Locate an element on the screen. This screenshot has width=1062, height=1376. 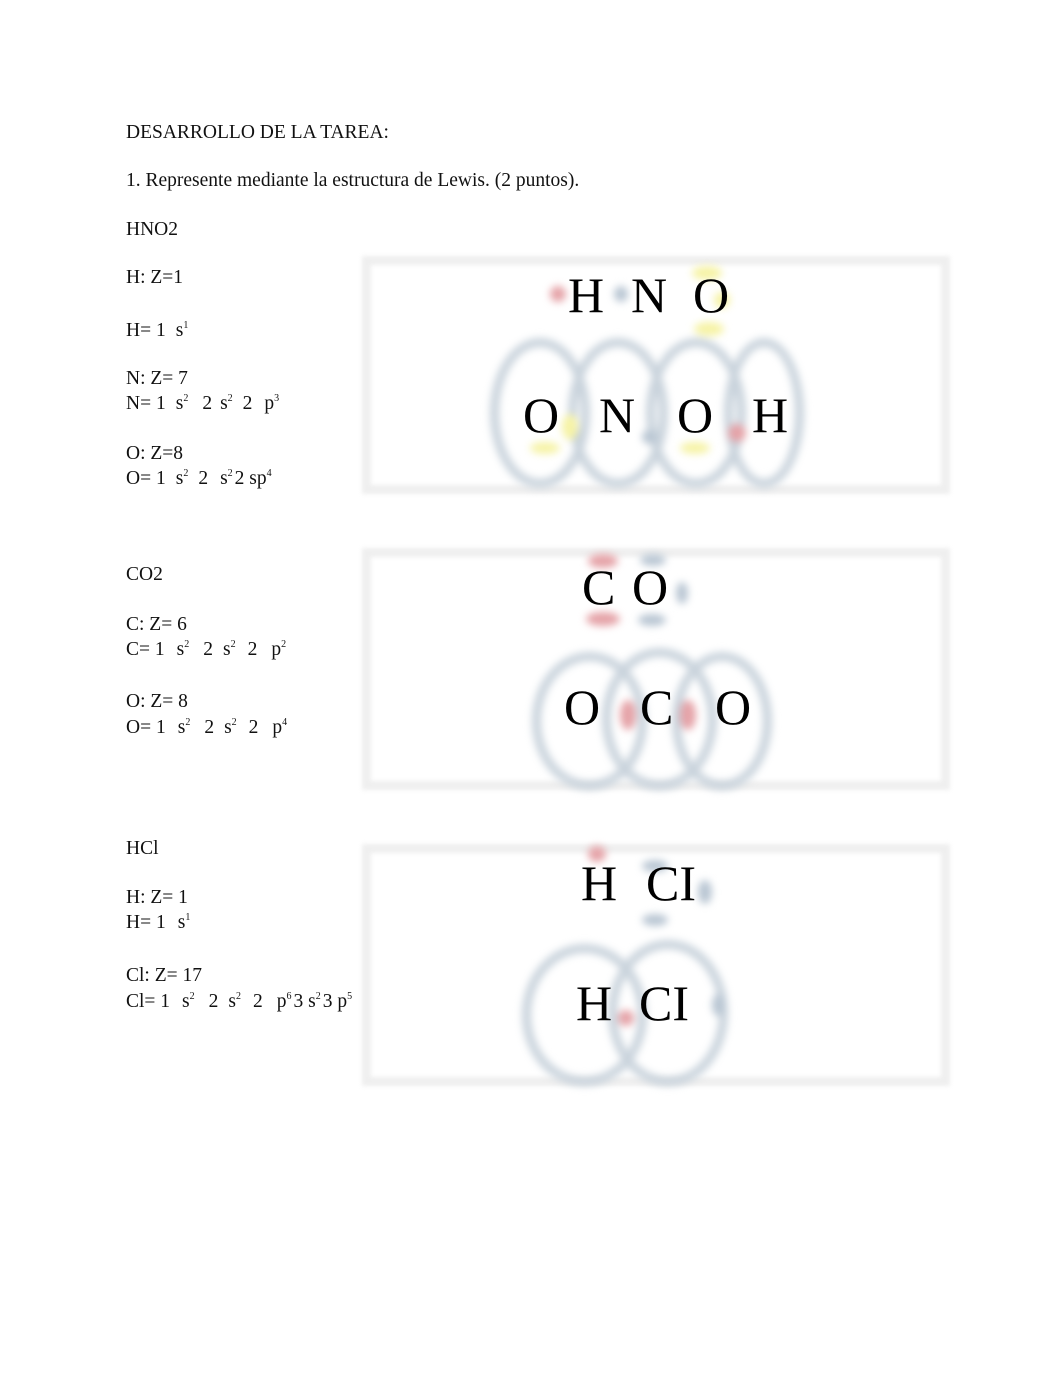
electron-config-n: N= 1 s2 2 s2 2 p3 is located at coordinates (202, 404).